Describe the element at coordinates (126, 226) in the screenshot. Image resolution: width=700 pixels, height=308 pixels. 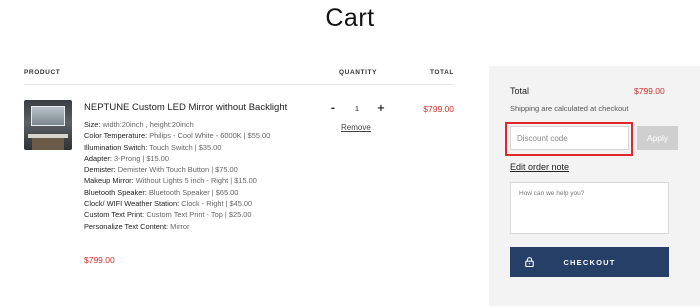
I see `attribute-label: Personalize Text Content:` at that location.